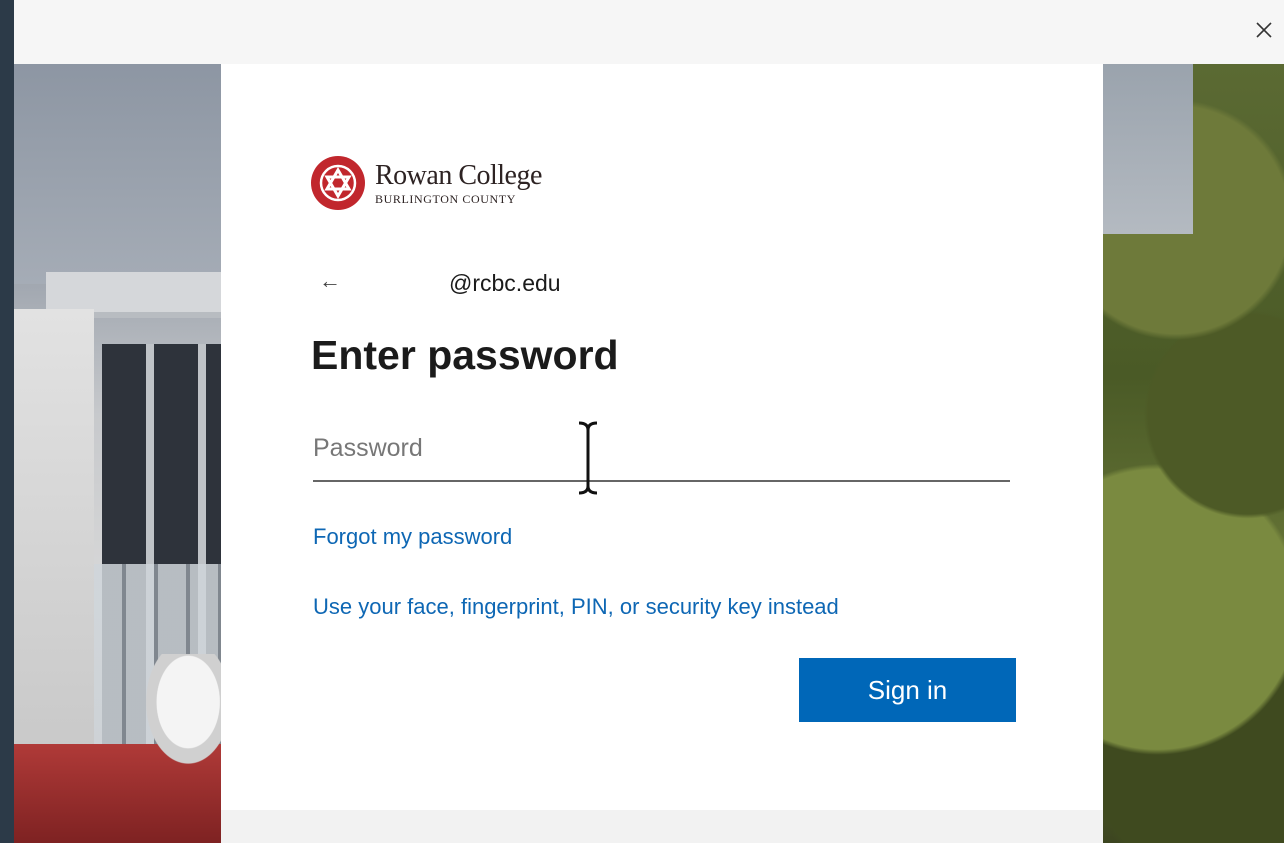 Image resolution: width=1284 pixels, height=843 pixels. I want to click on page-title: Enter password, so click(465, 355).